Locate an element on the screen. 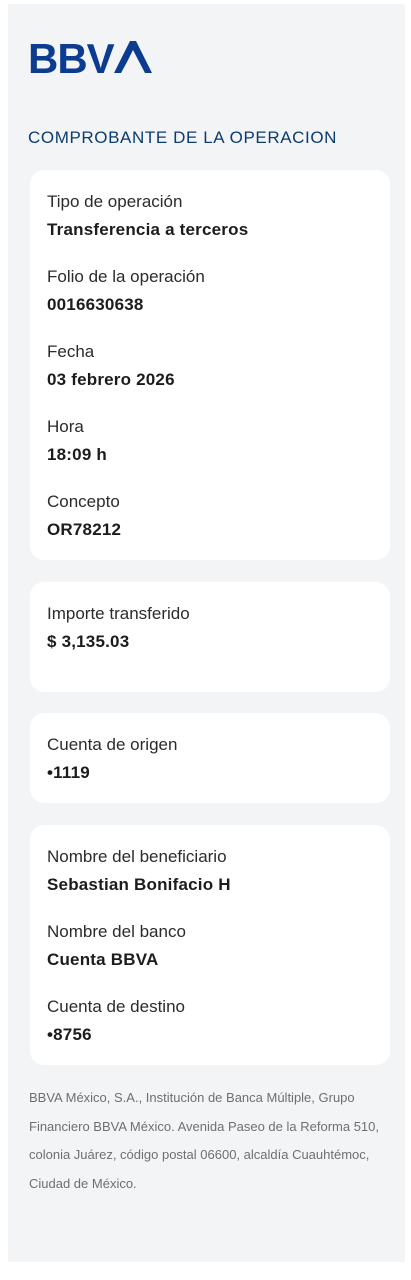  beneficiary-name-label: Nombre del beneficiario is located at coordinates (137, 856).